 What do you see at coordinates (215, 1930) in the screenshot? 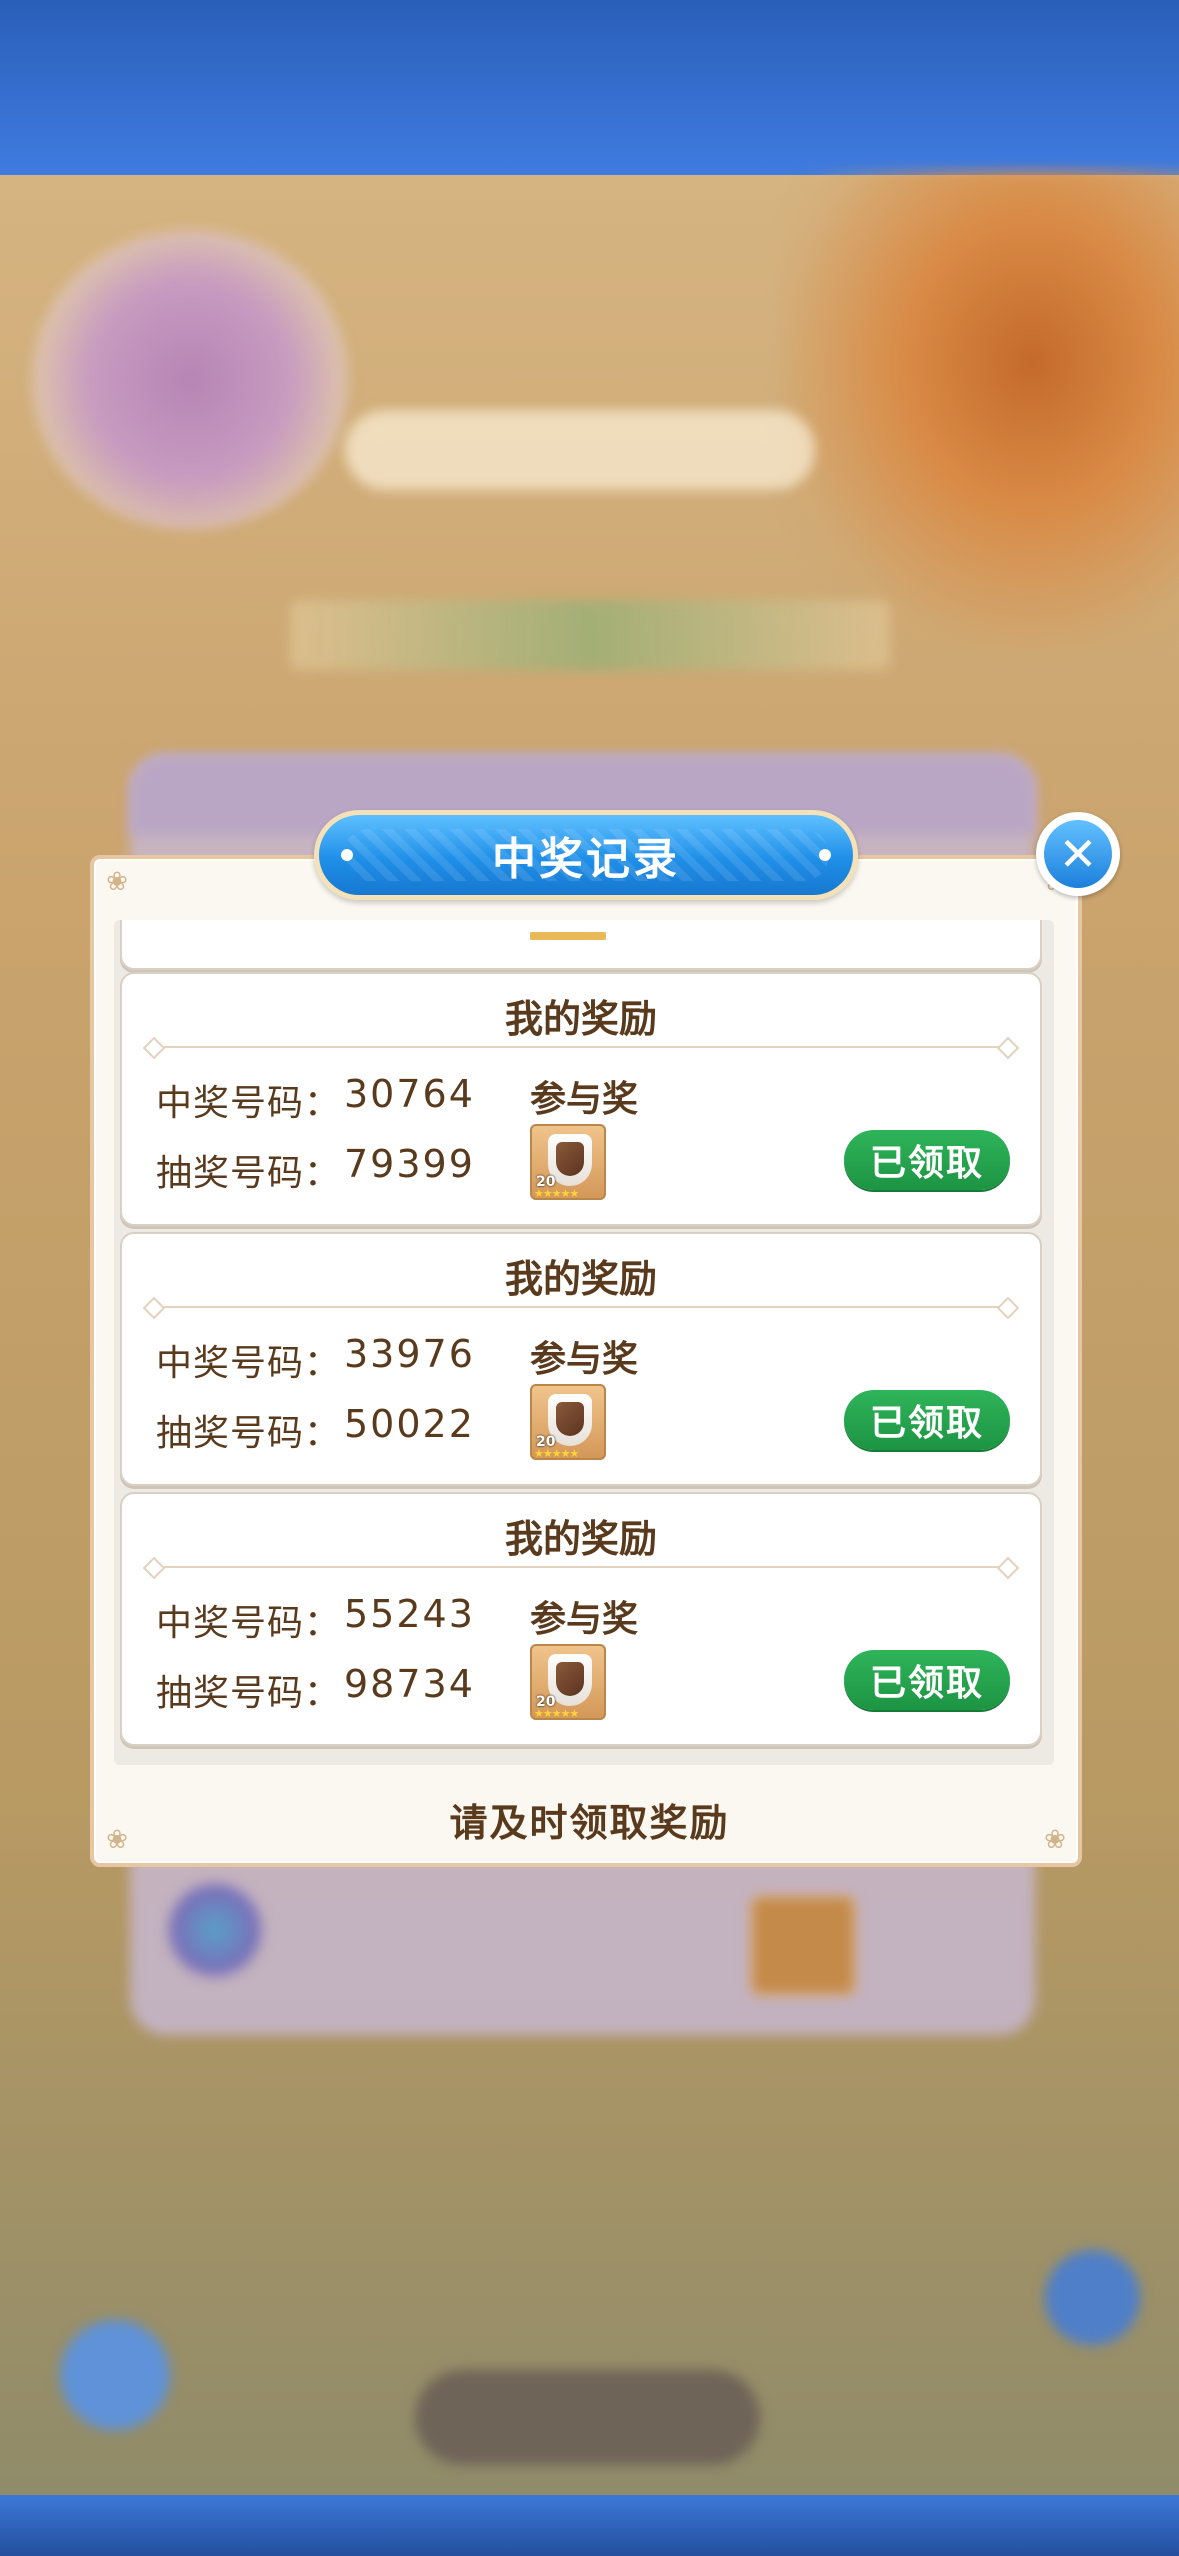
I see `background-gem-icon` at bounding box center [215, 1930].